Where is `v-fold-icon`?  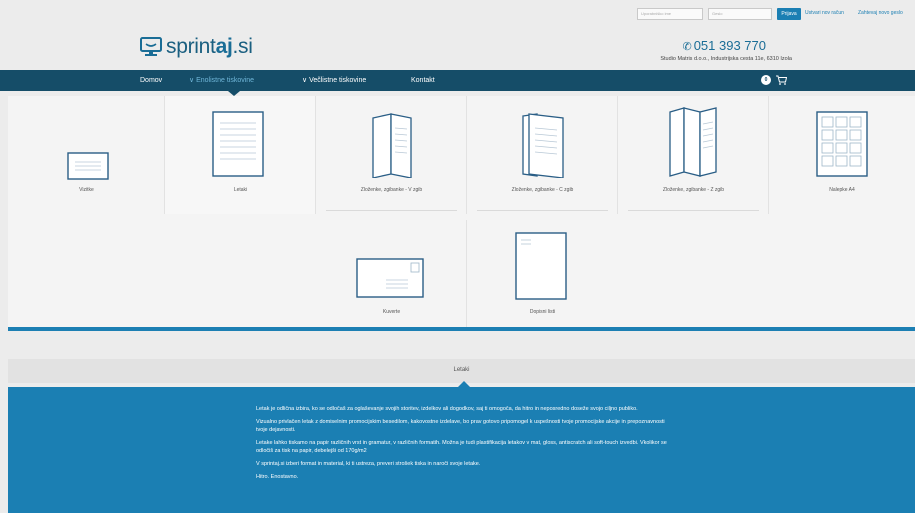
v-fold-icon is located at coordinates (392, 145).